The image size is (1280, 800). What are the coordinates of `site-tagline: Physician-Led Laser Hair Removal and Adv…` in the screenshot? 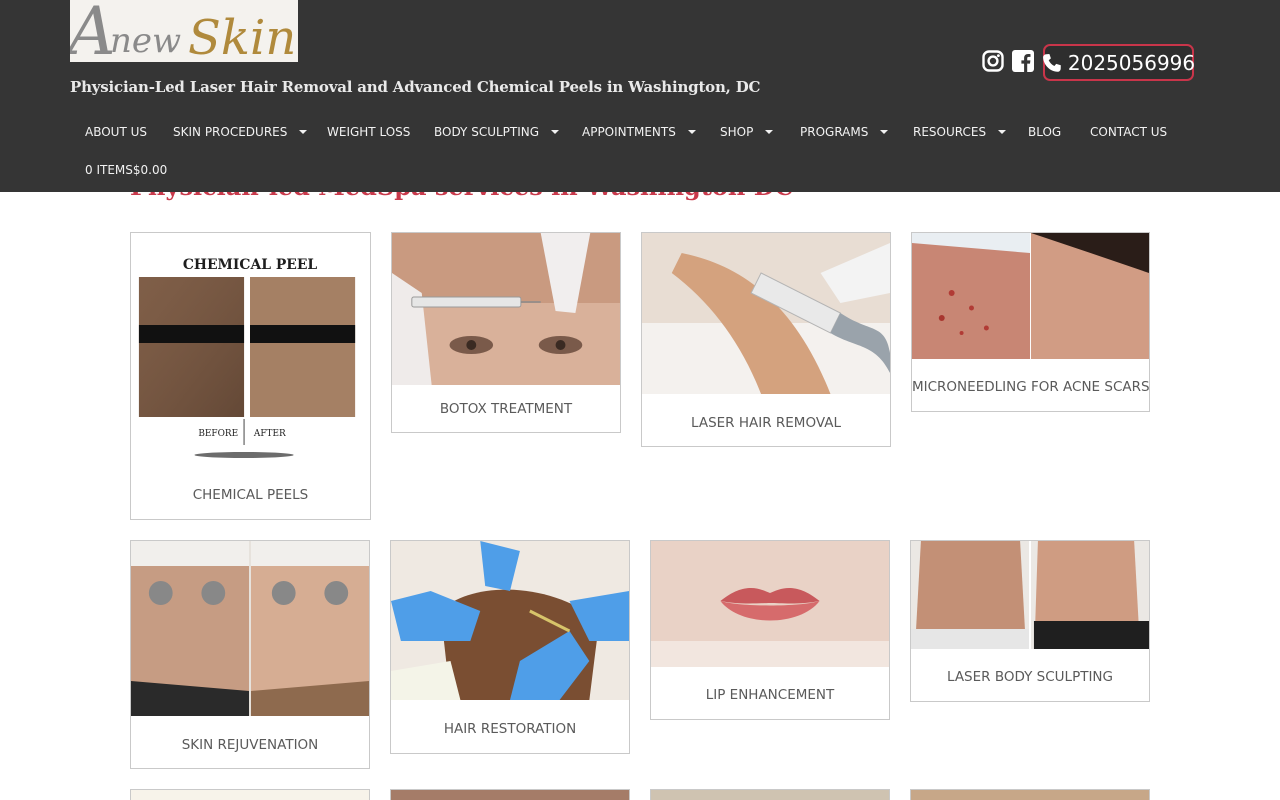 It's located at (415, 87).